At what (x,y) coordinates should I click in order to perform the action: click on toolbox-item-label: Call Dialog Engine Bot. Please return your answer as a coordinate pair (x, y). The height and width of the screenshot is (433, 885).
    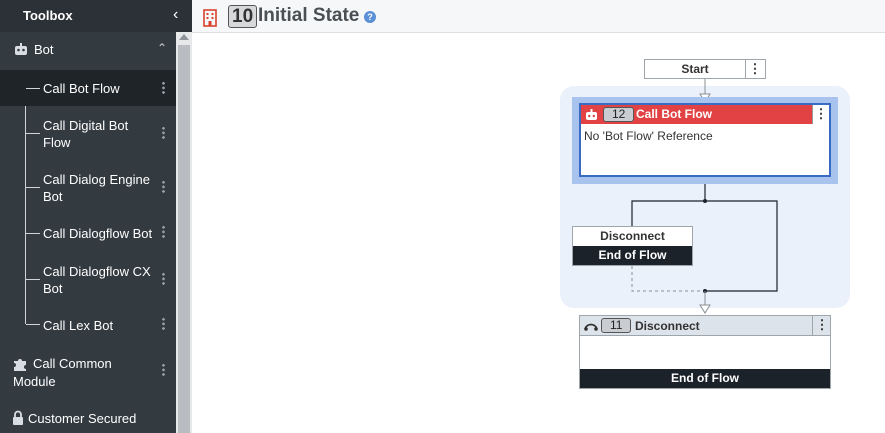
    Looking at the image, I should click on (96, 188).